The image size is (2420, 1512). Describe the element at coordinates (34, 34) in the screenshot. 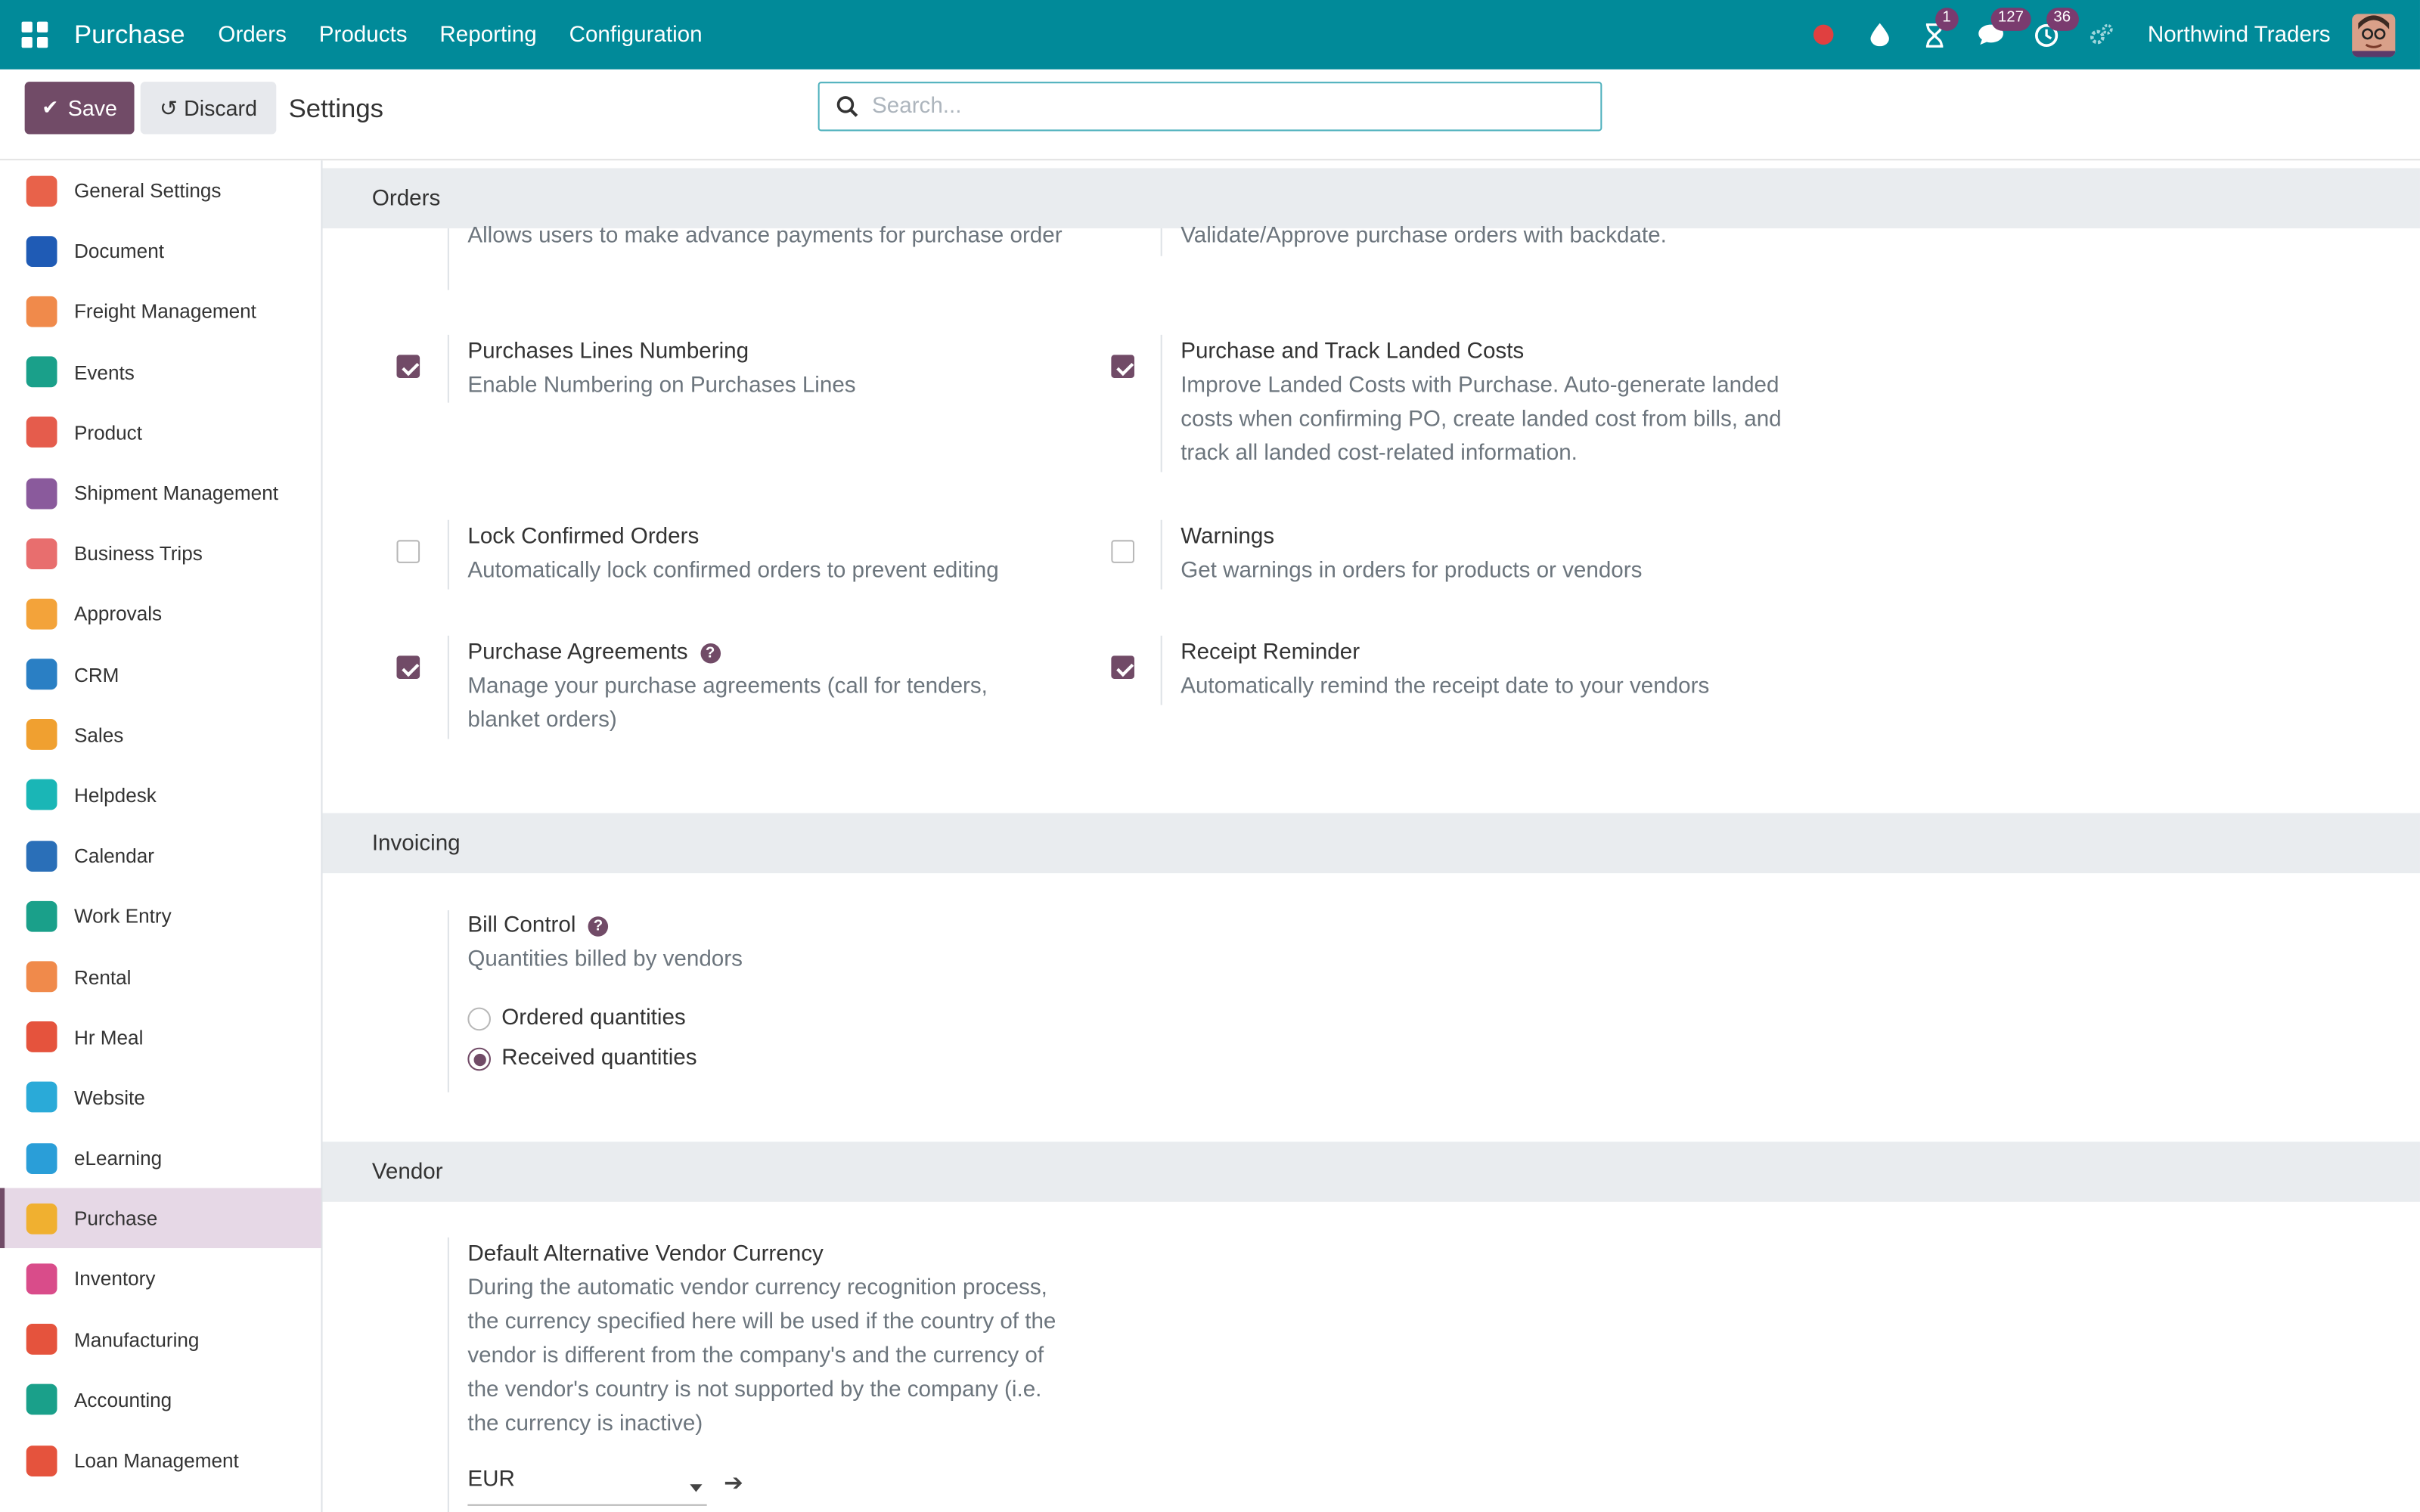

I see `apps-grid-icon` at that location.